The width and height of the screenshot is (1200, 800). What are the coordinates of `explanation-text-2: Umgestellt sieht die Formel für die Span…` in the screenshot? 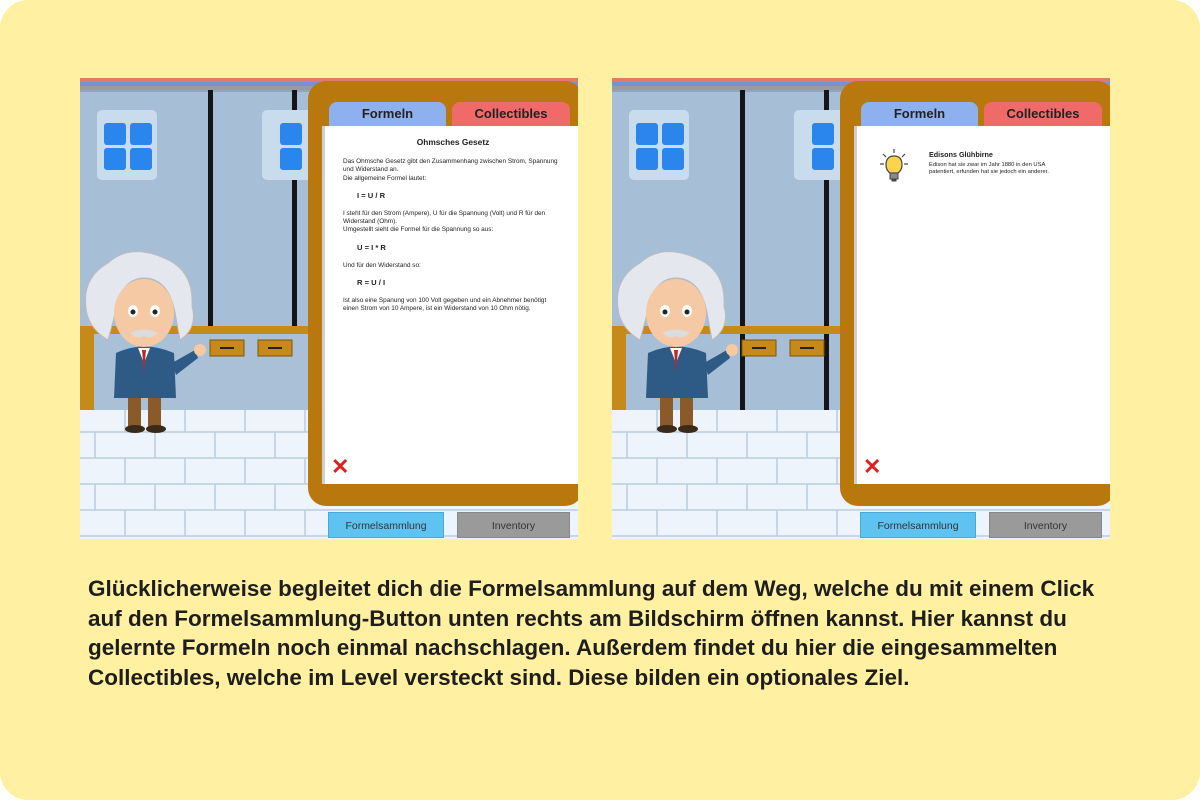 It's located at (418, 230).